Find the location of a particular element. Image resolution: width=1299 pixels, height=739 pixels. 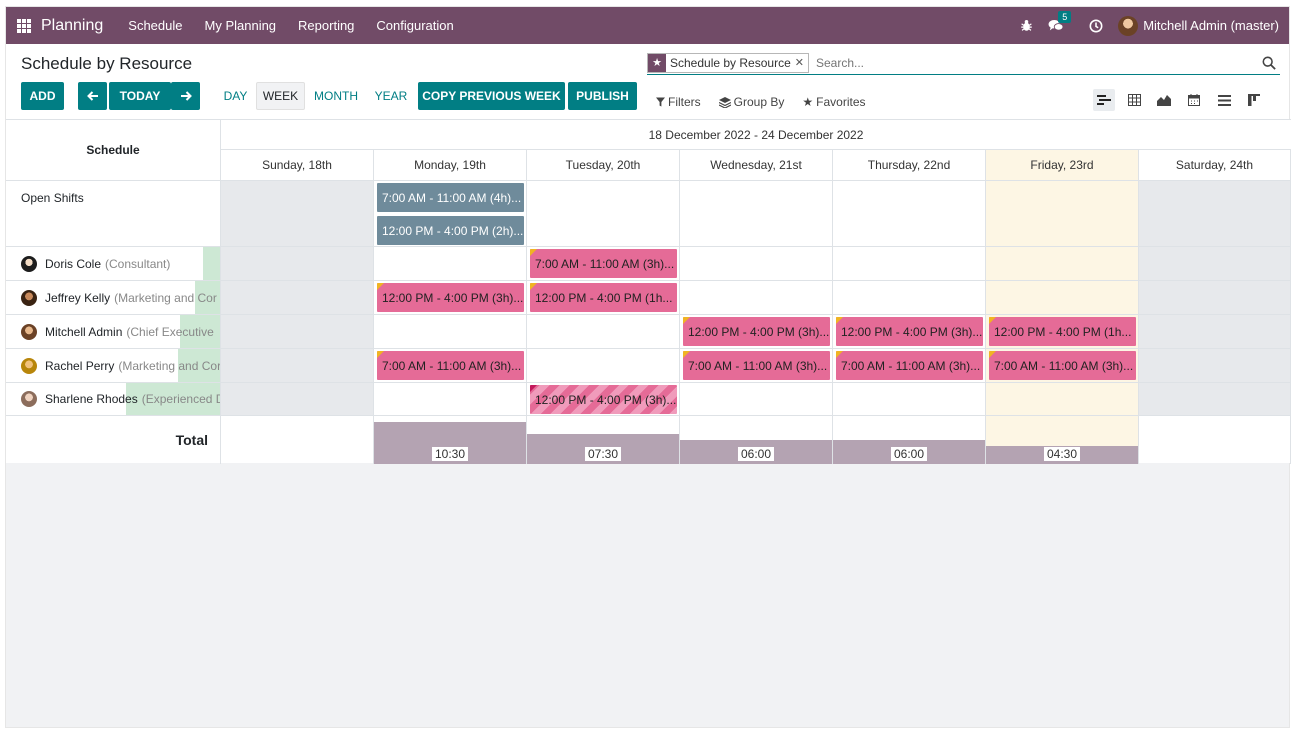

star-icon: ★ is located at coordinates (657, 62).